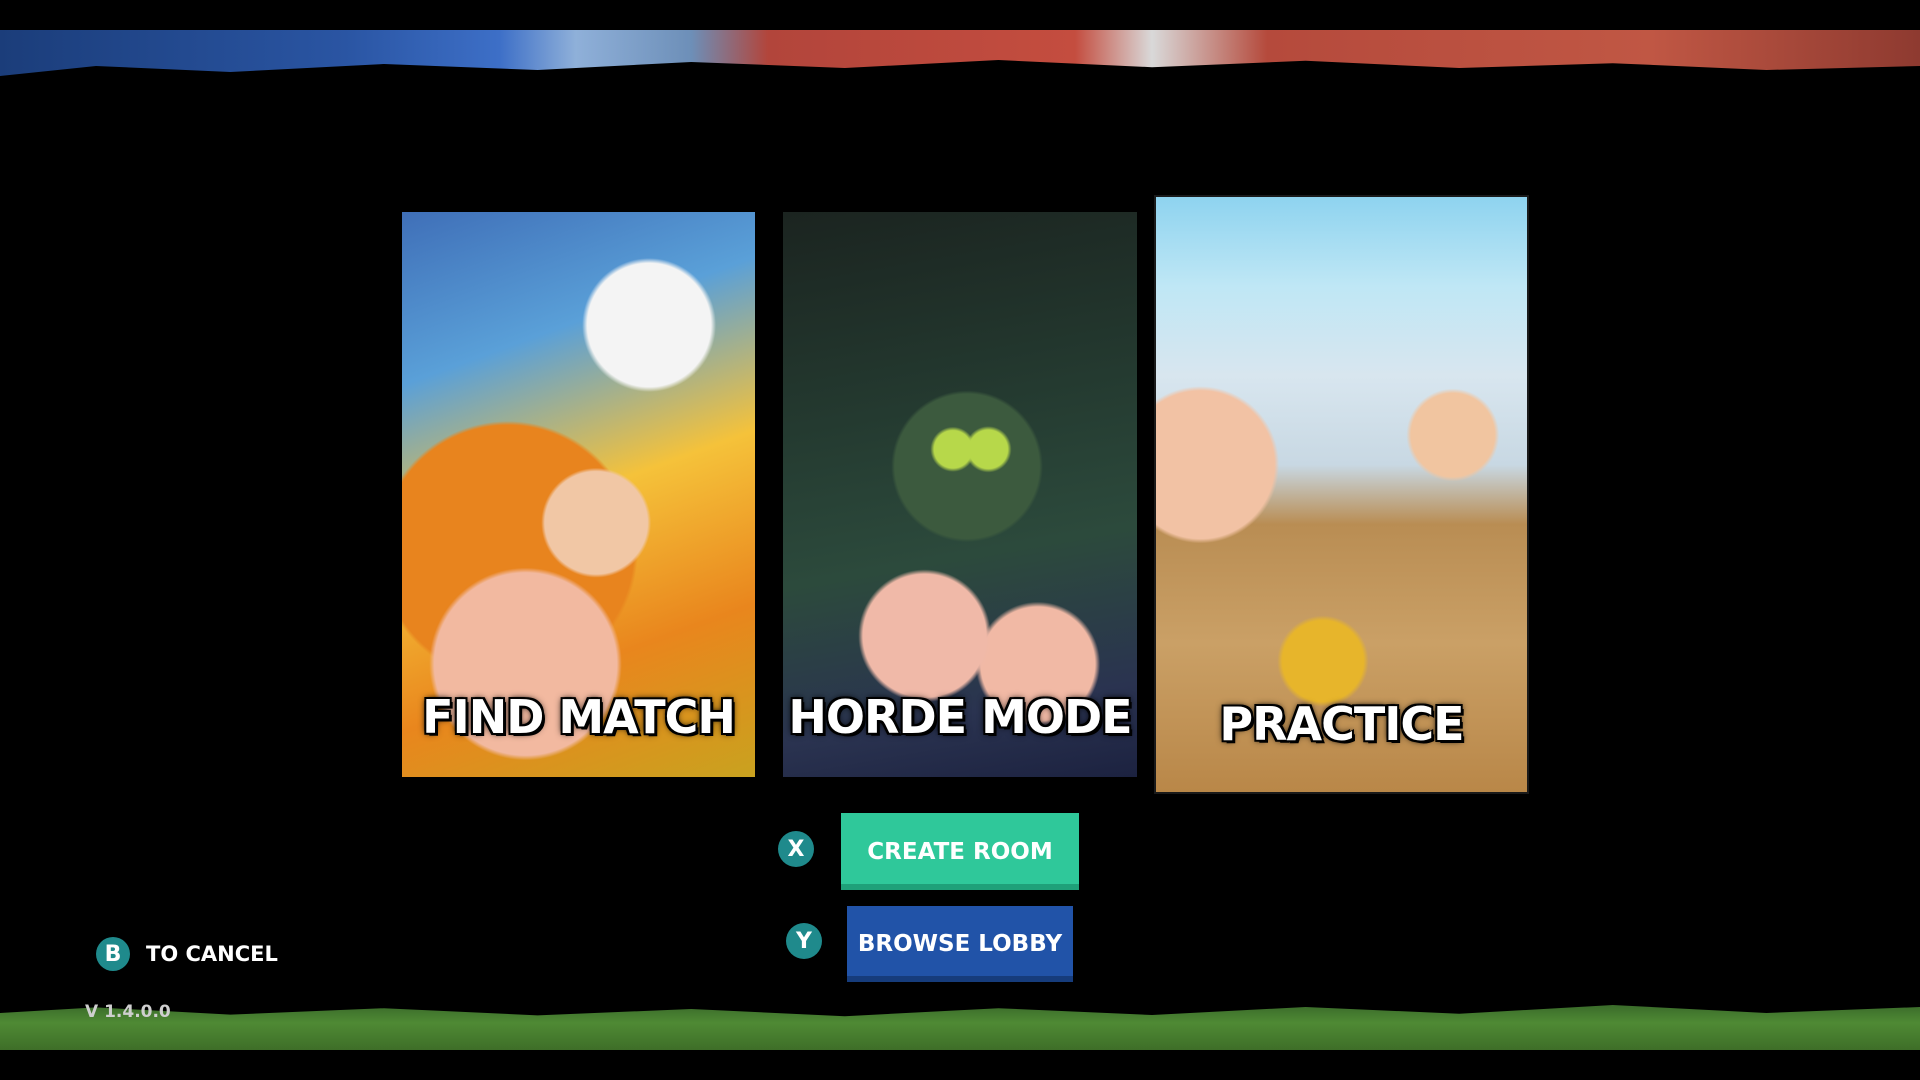  What do you see at coordinates (960, 494) in the screenshot?
I see `horde-mode-card: HORDE MODE` at bounding box center [960, 494].